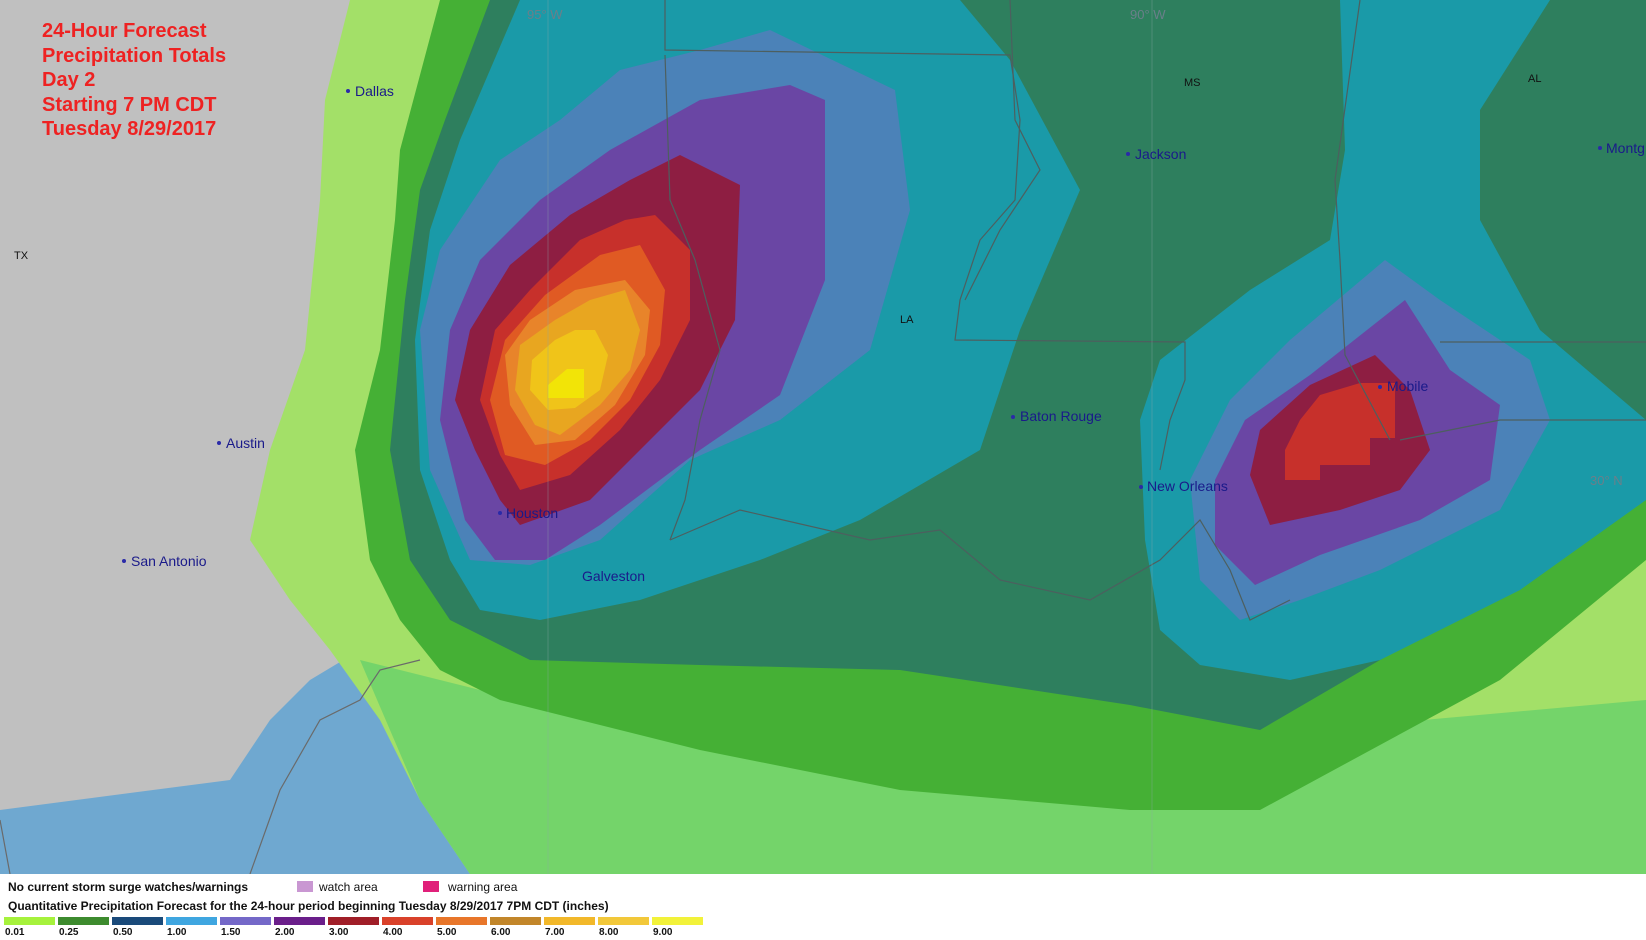 Image resolution: width=1646 pixels, height=940 pixels. I want to click on scale-item-0-25: 0.25, so click(83, 928).